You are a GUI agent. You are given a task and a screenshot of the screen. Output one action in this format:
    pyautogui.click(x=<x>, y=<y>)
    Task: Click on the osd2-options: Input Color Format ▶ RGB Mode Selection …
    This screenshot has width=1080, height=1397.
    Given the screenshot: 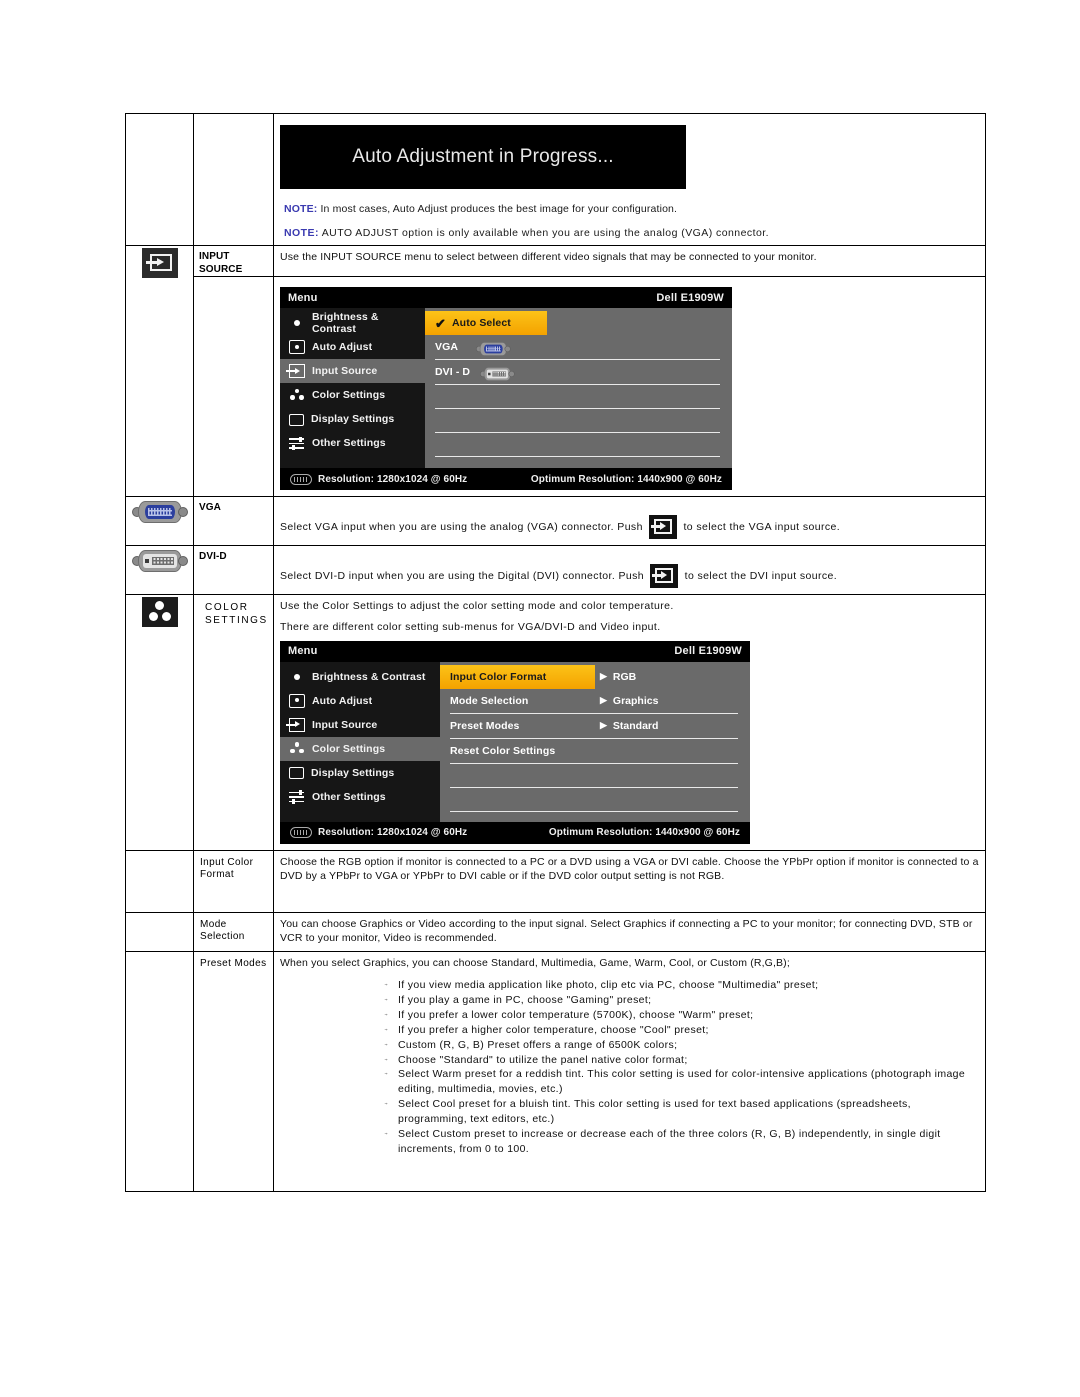 What is the action you would take?
    pyautogui.click(x=595, y=742)
    